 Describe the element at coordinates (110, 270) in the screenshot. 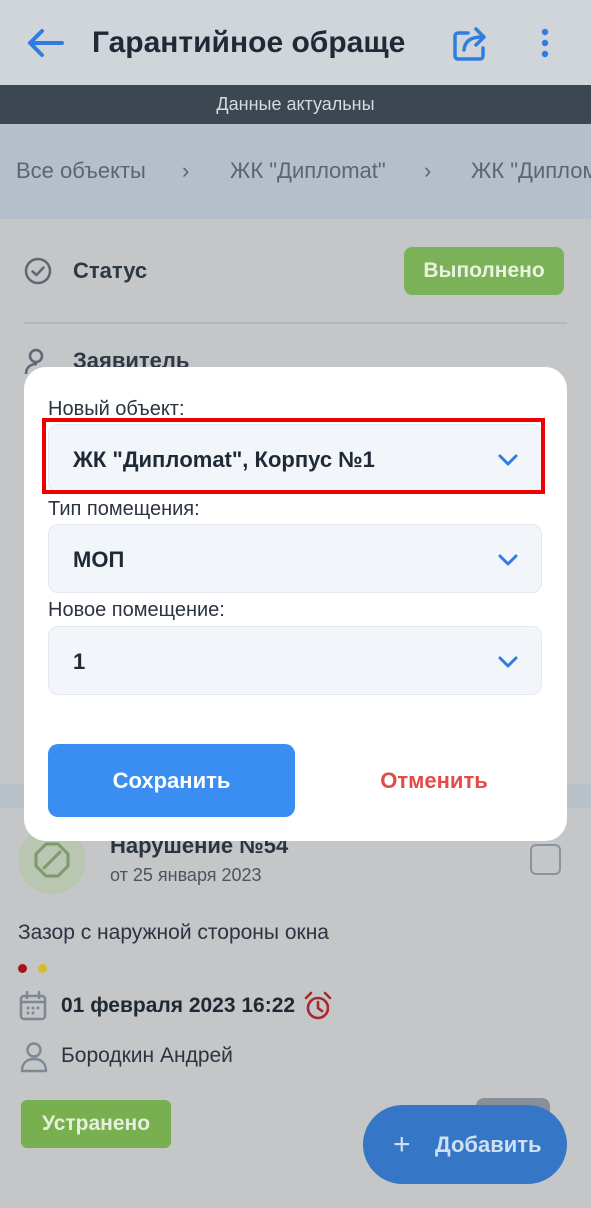

I see `status-label: Статус` at that location.